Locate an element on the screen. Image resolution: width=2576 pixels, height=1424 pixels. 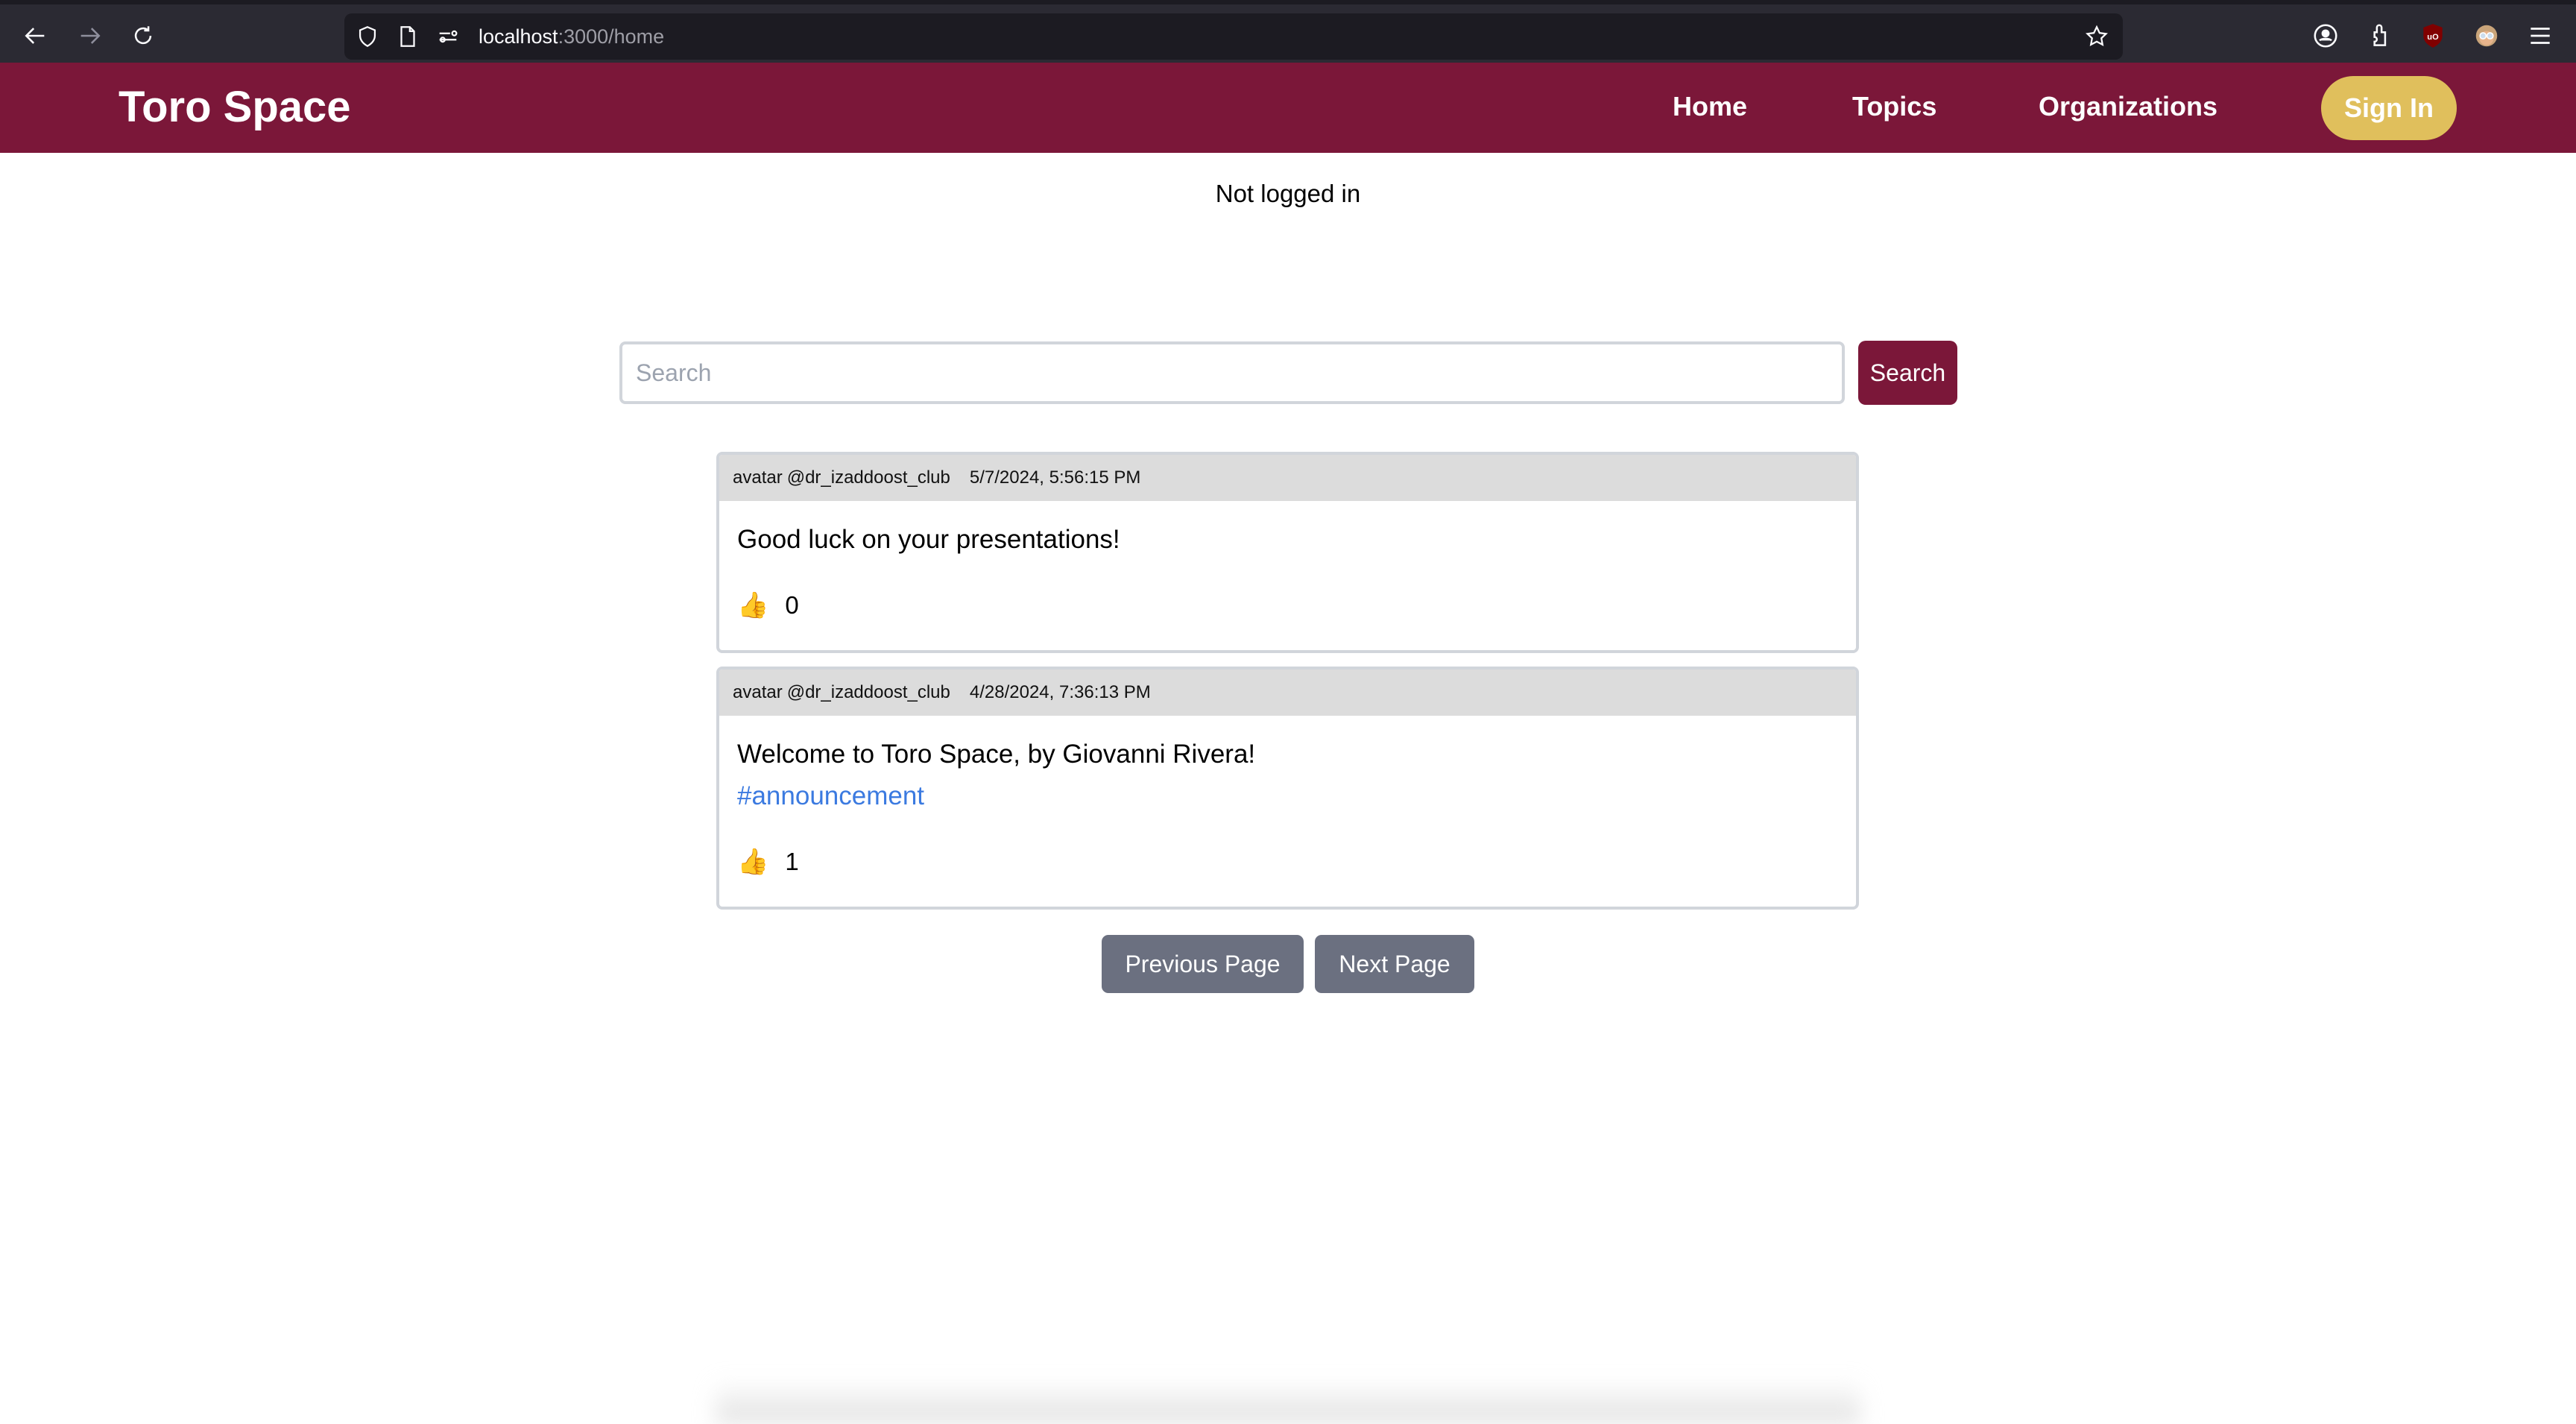
hashtag-link: #announcement is located at coordinates (830, 796).